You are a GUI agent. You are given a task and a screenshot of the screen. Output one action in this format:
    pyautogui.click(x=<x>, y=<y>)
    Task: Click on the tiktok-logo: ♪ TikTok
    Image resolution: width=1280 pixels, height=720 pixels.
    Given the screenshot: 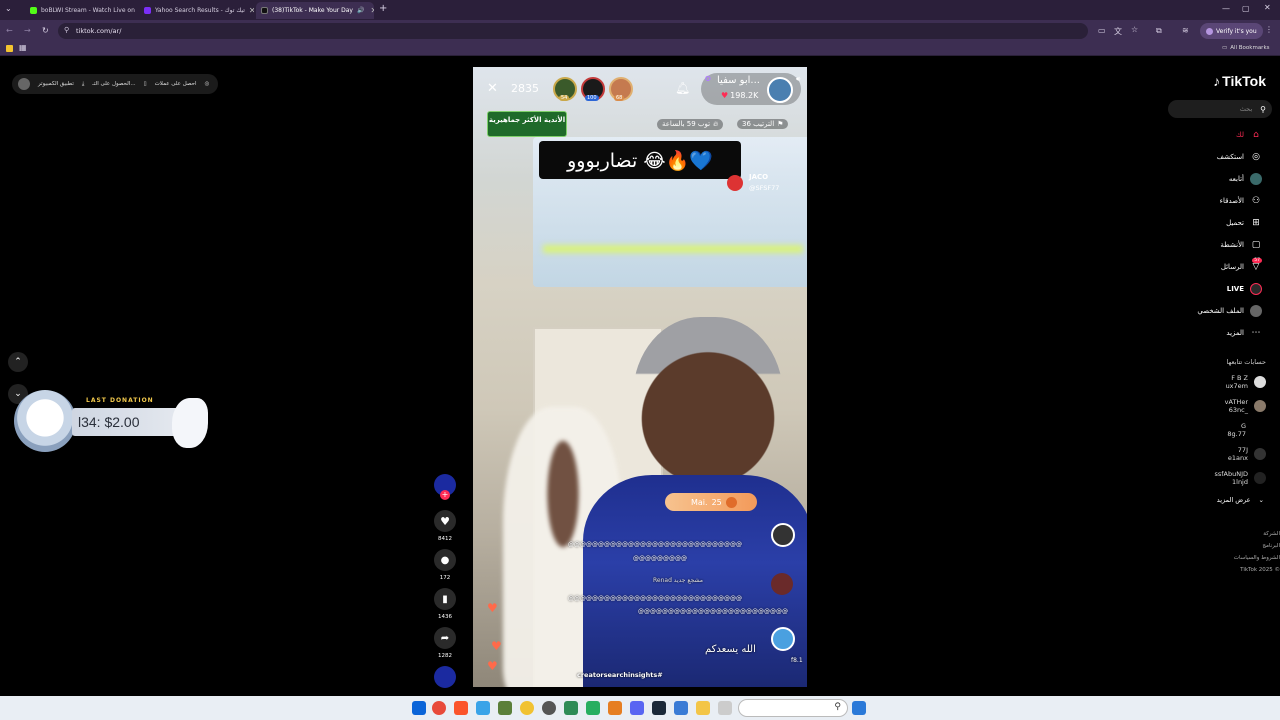 What is the action you would take?
    pyautogui.click(x=1239, y=81)
    